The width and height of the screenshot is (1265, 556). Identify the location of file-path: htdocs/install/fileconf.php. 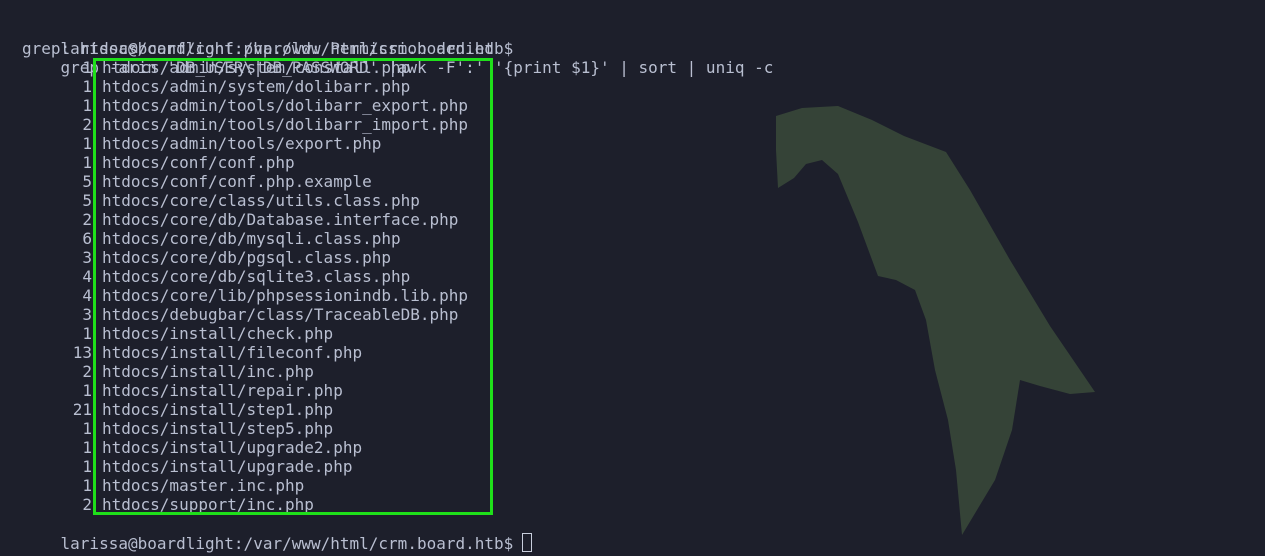
(232, 352).